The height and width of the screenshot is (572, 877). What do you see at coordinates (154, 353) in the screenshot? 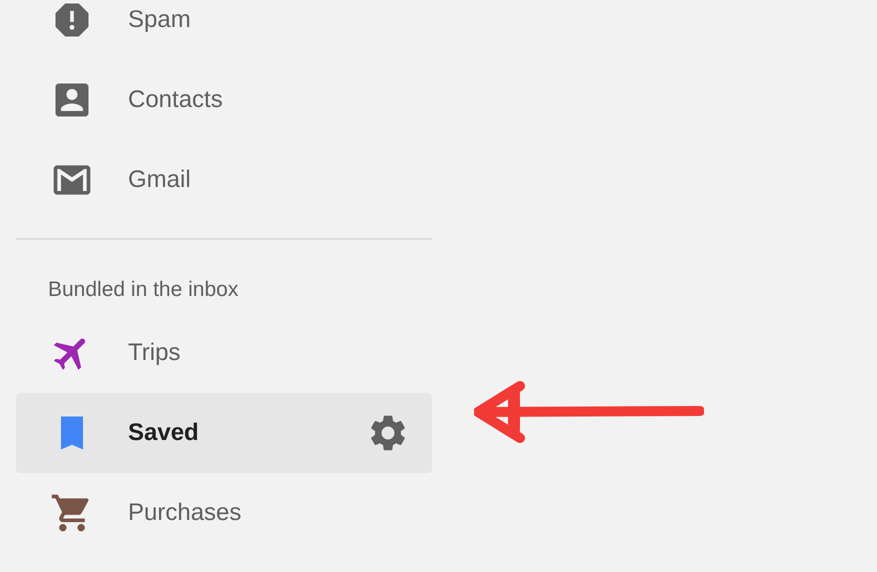
I see `nav-item-label: Trips` at bounding box center [154, 353].